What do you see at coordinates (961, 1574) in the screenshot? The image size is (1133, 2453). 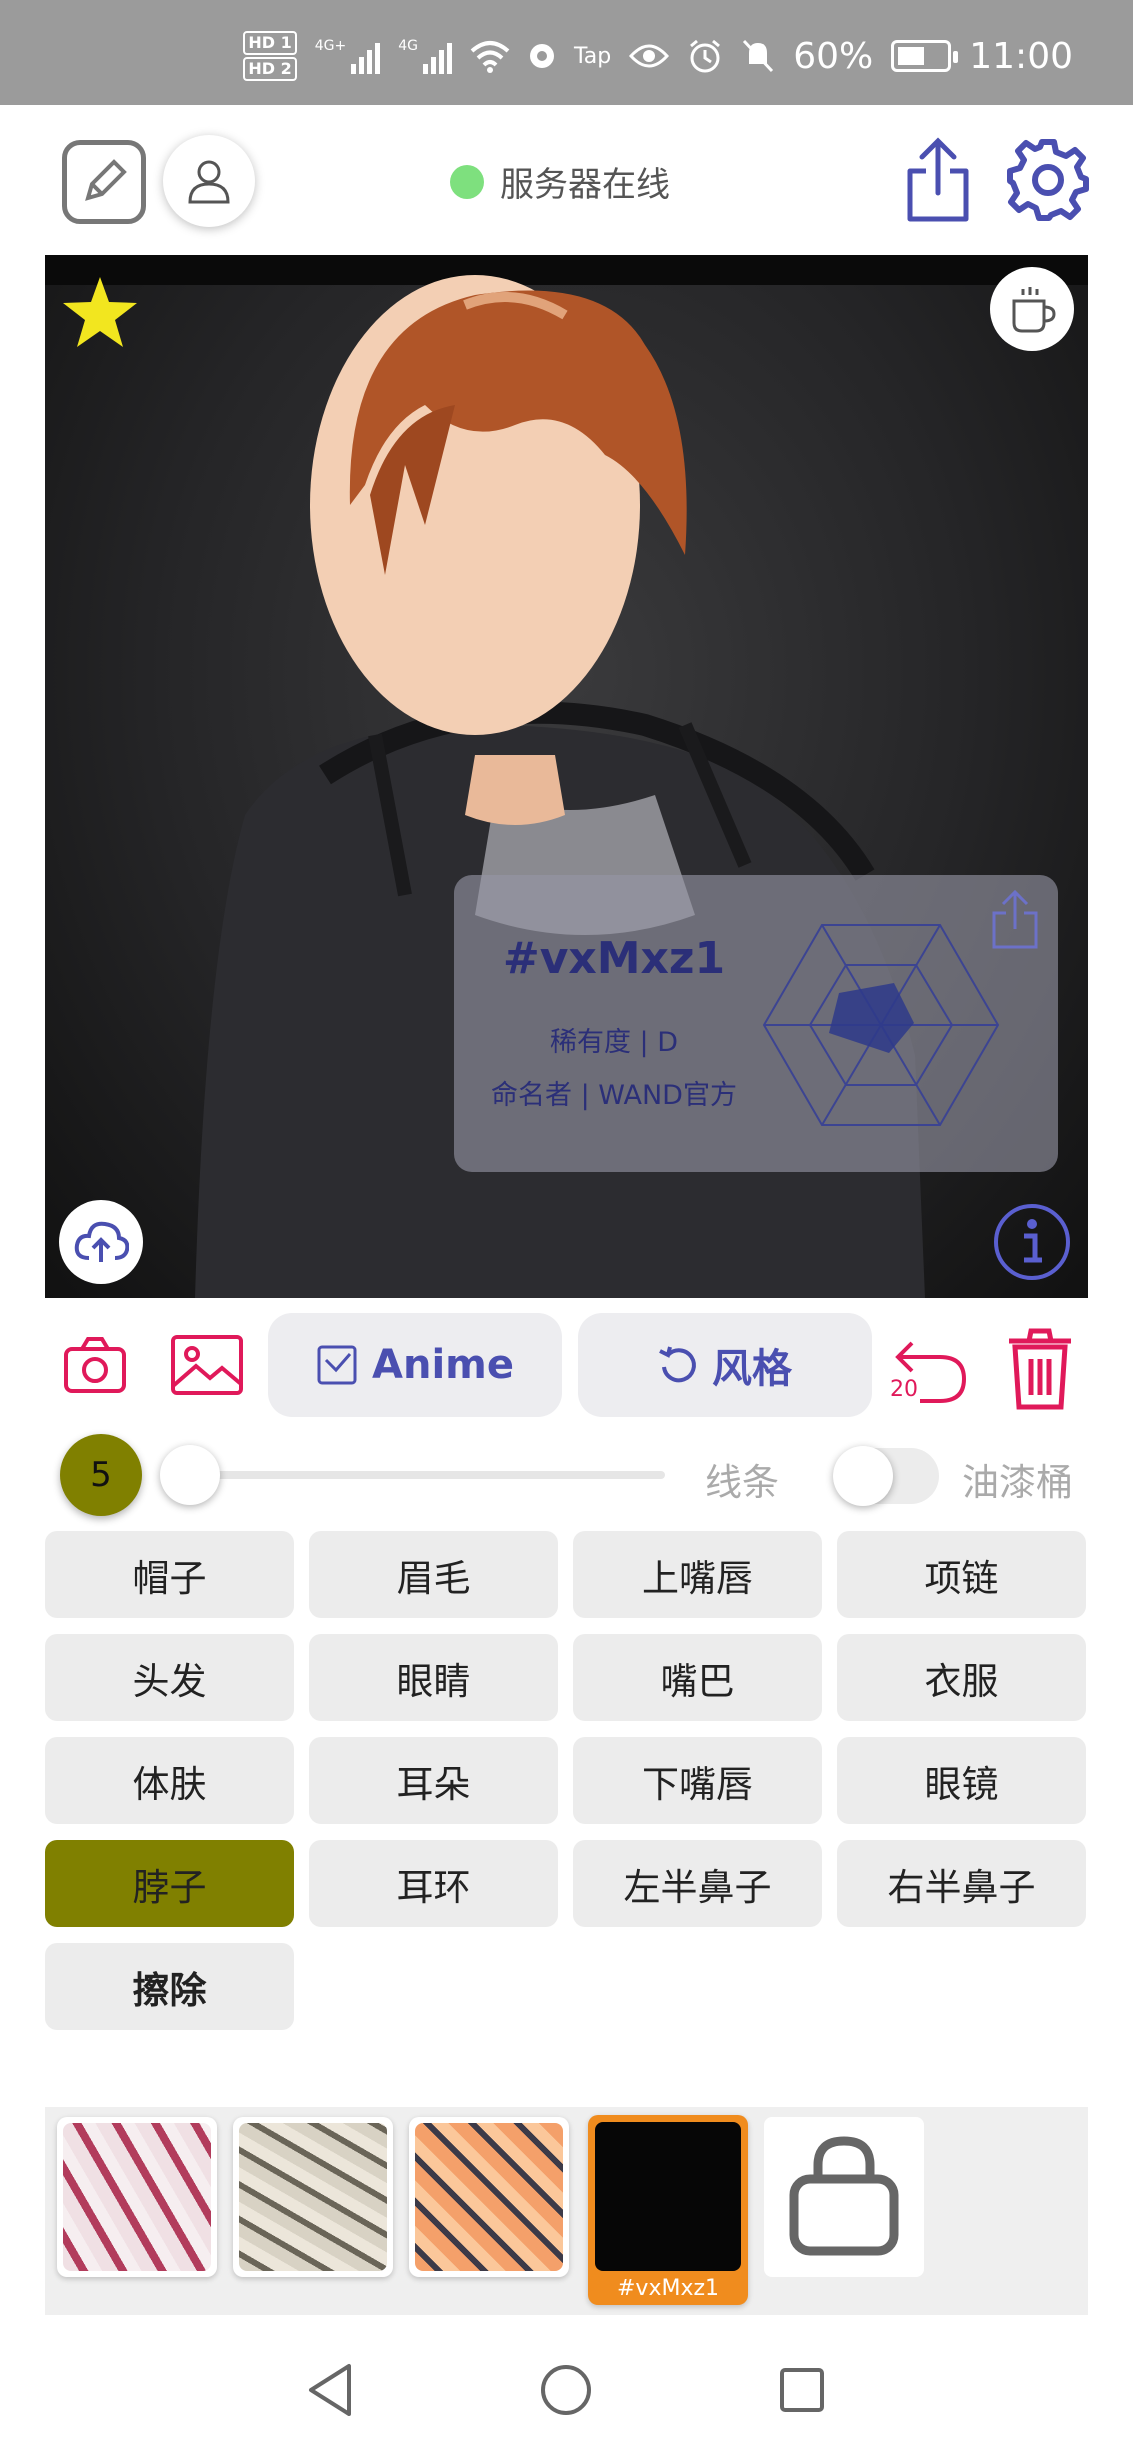 I see `part-necklace: 项链` at bounding box center [961, 1574].